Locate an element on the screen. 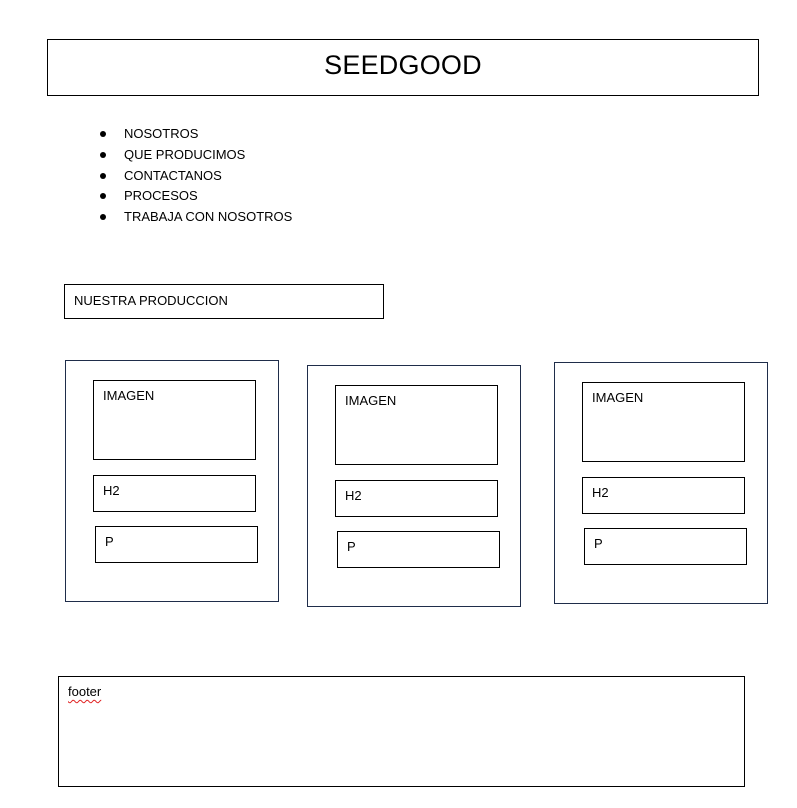 This screenshot has width=797, height=808. product-card-3: IMAGEN H2 P is located at coordinates (661, 483).